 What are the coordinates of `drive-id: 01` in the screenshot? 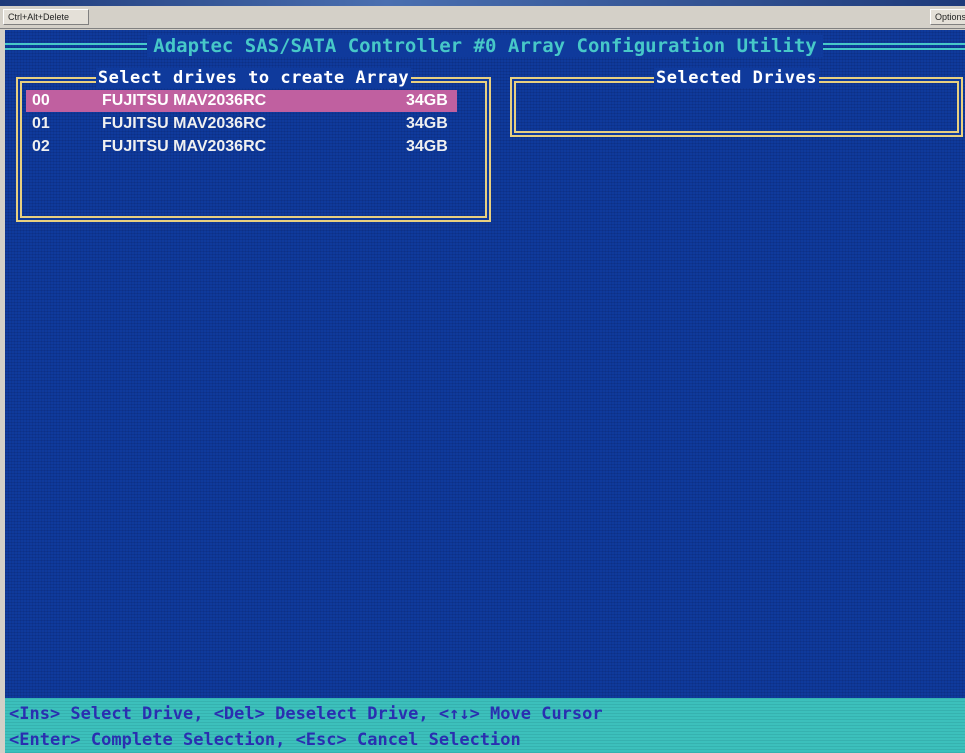 It's located at (41, 123).